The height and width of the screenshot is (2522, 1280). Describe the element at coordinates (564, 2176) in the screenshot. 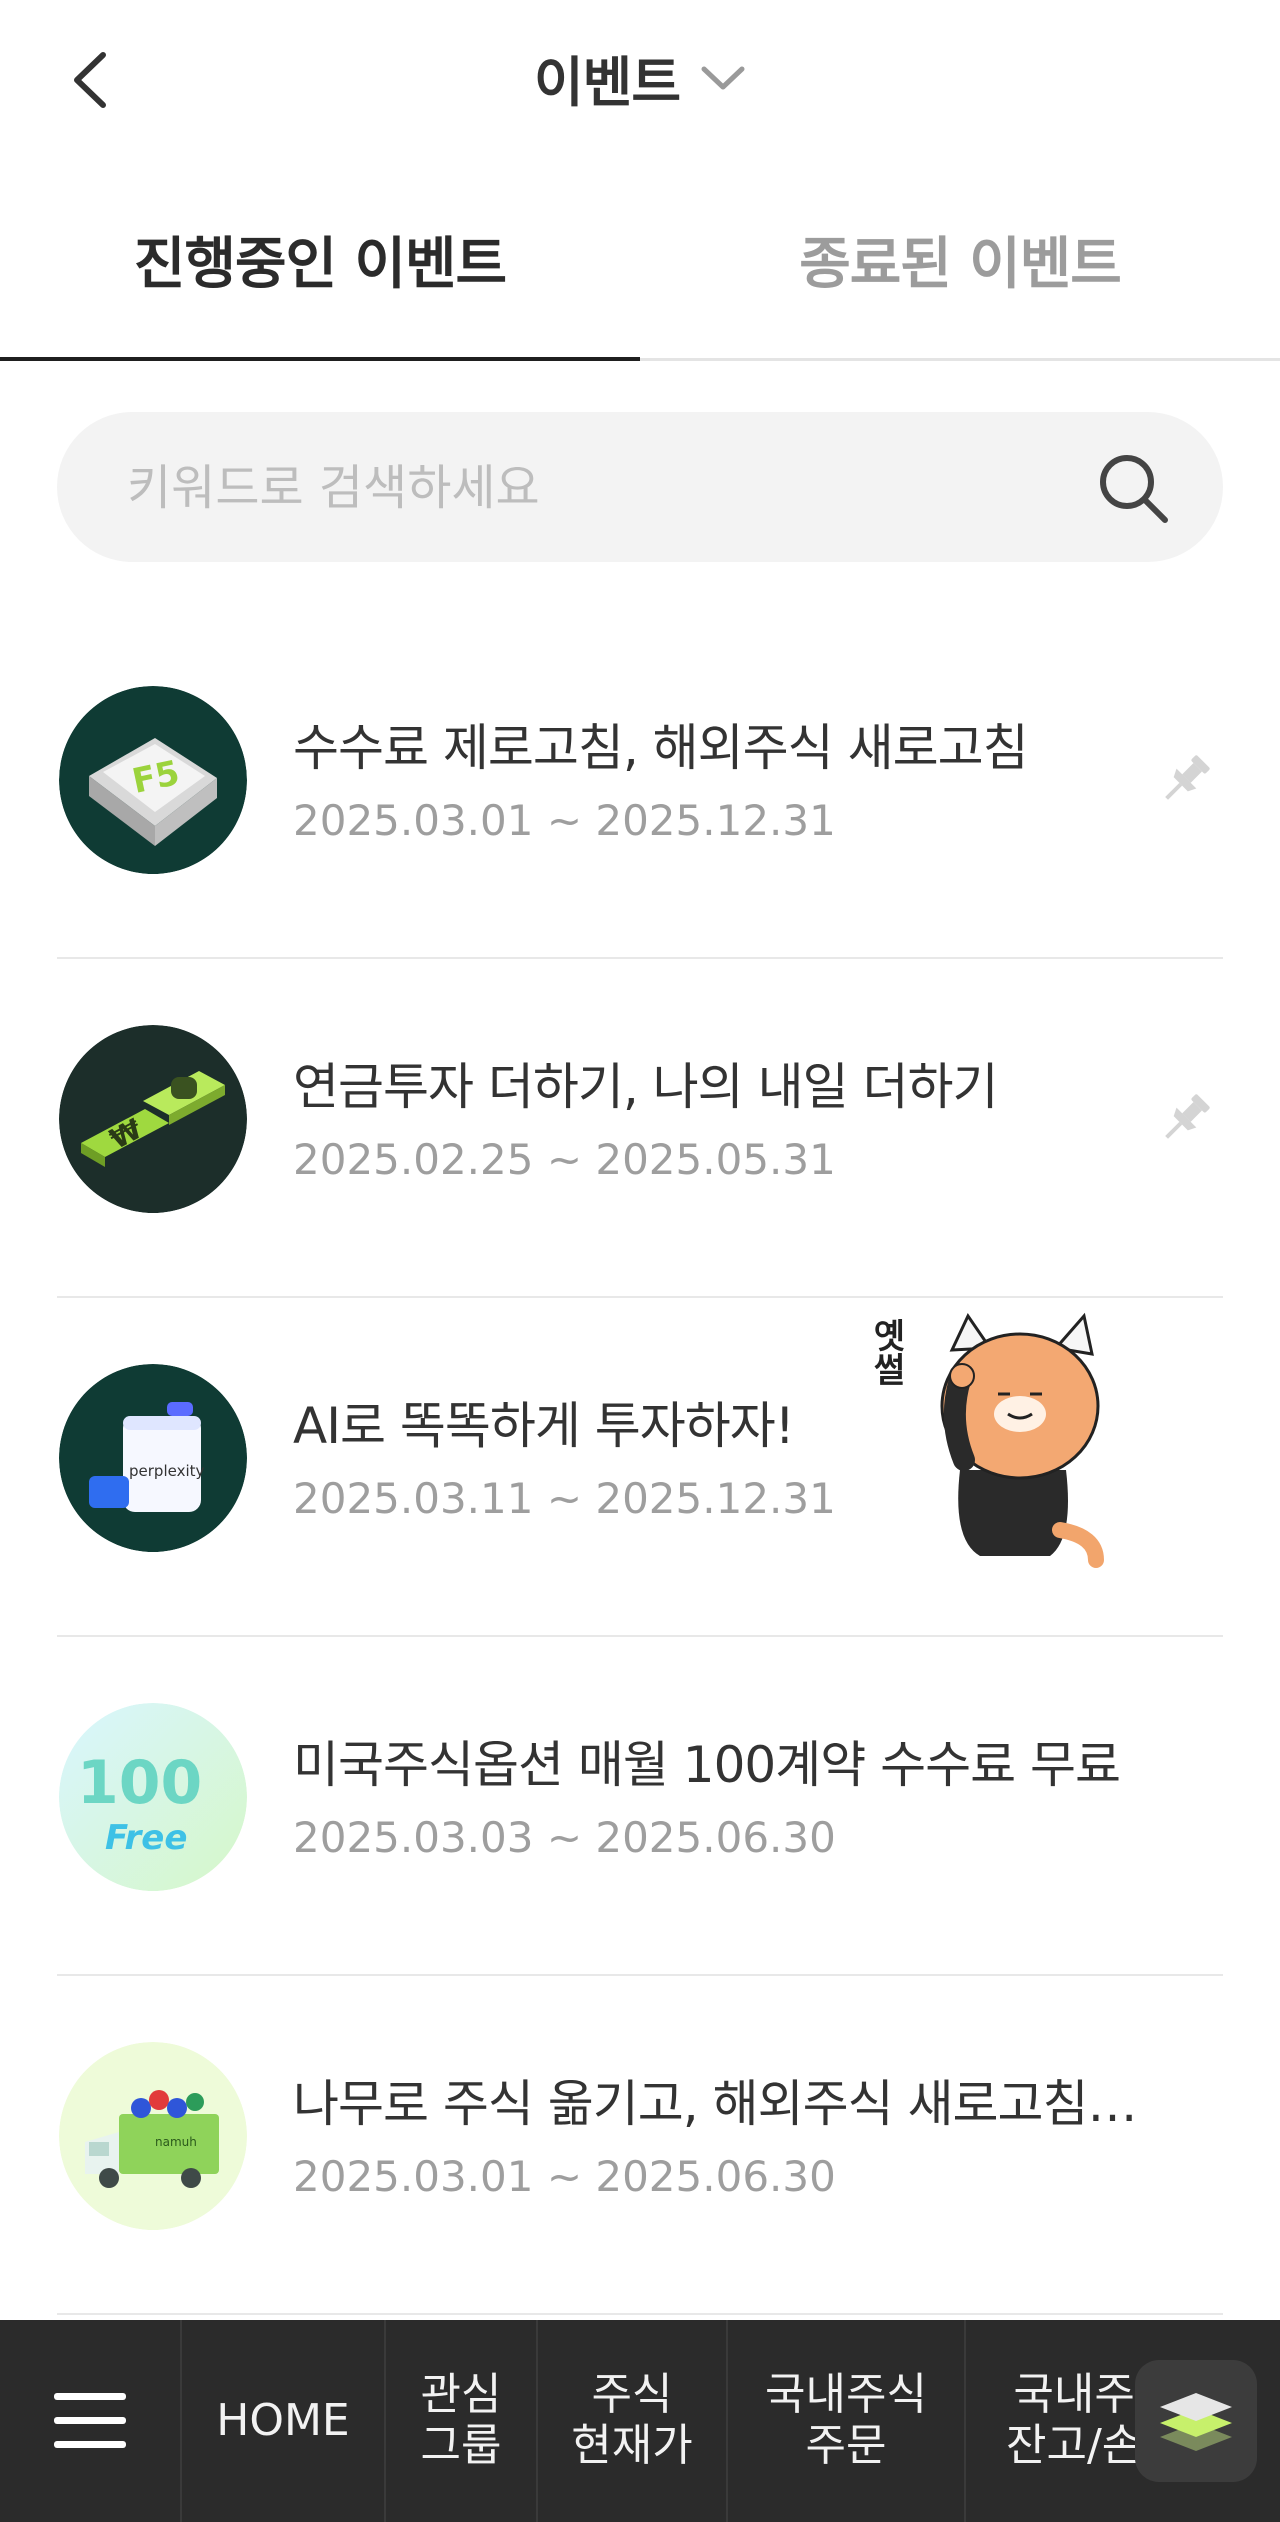

I see `event-period: 2025.03.01 ~ 2025.06.30` at that location.